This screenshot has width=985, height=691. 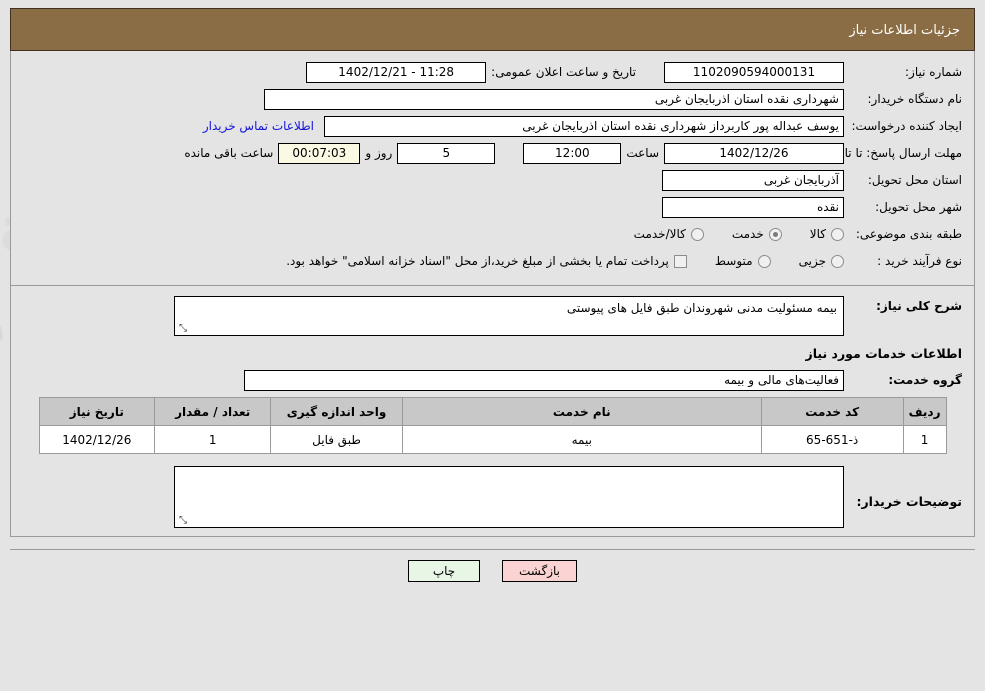 What do you see at coordinates (884, 353) in the screenshot?
I see `services-section-title: اطلاعات خدمات مورد نیاز` at bounding box center [884, 353].